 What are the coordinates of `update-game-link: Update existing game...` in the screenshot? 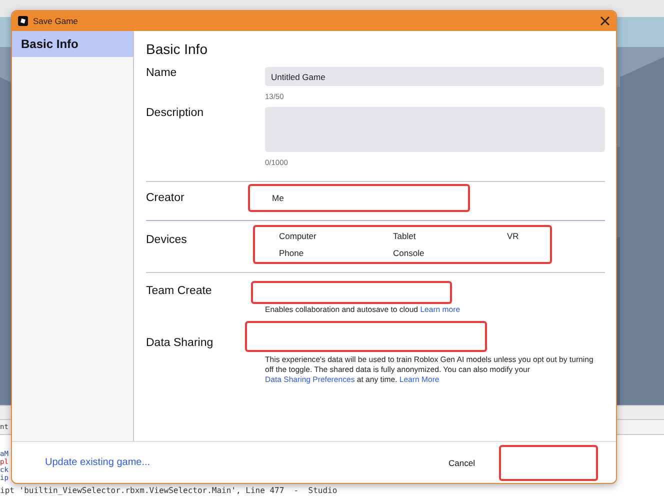 It's located at (97, 462).